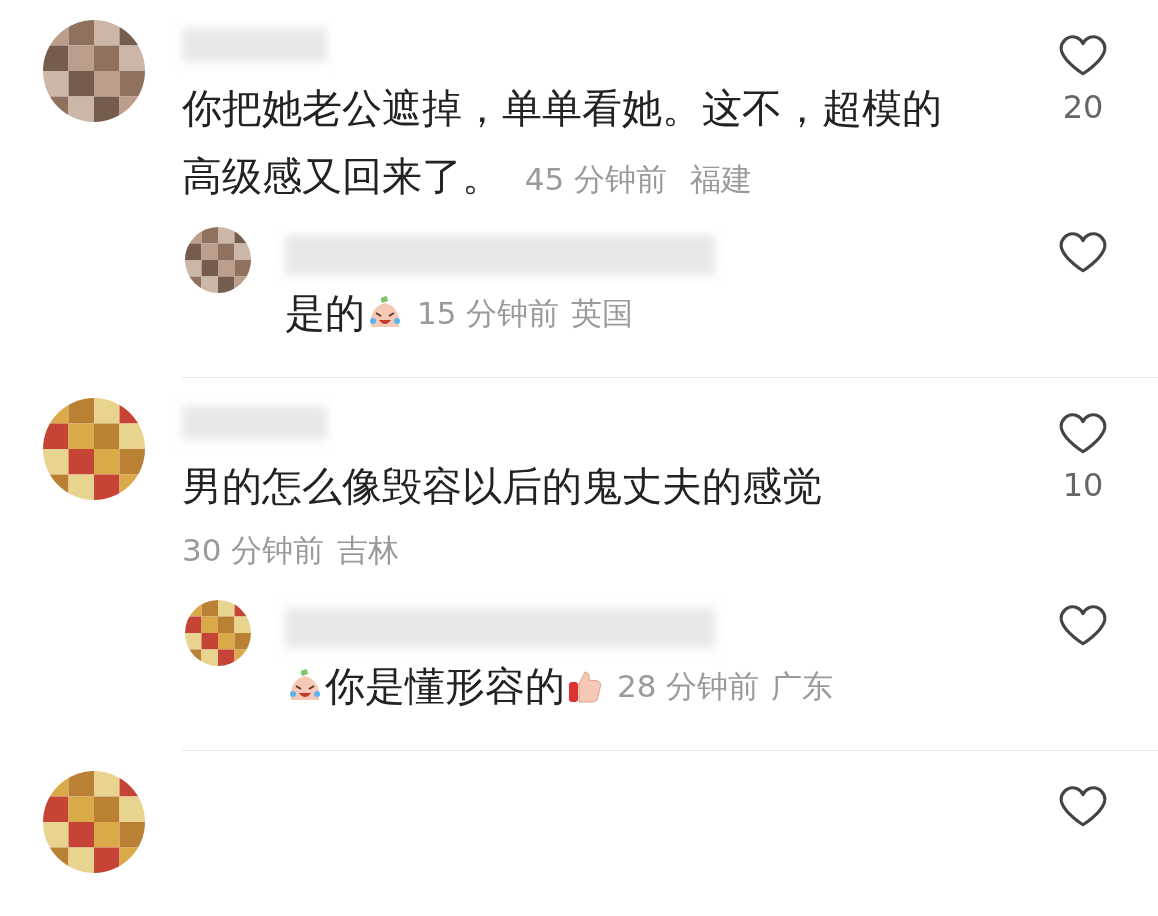 The height and width of the screenshot is (916, 1158). I want to click on comment-text: 你是懂形容的, so click(445, 686).